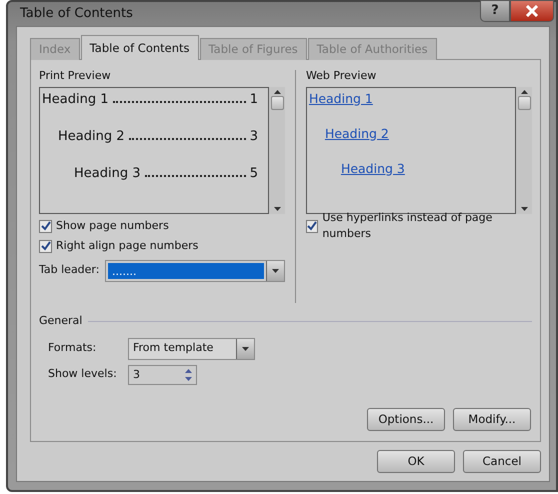  What do you see at coordinates (254, 99) in the screenshot?
I see `page-number: 1` at bounding box center [254, 99].